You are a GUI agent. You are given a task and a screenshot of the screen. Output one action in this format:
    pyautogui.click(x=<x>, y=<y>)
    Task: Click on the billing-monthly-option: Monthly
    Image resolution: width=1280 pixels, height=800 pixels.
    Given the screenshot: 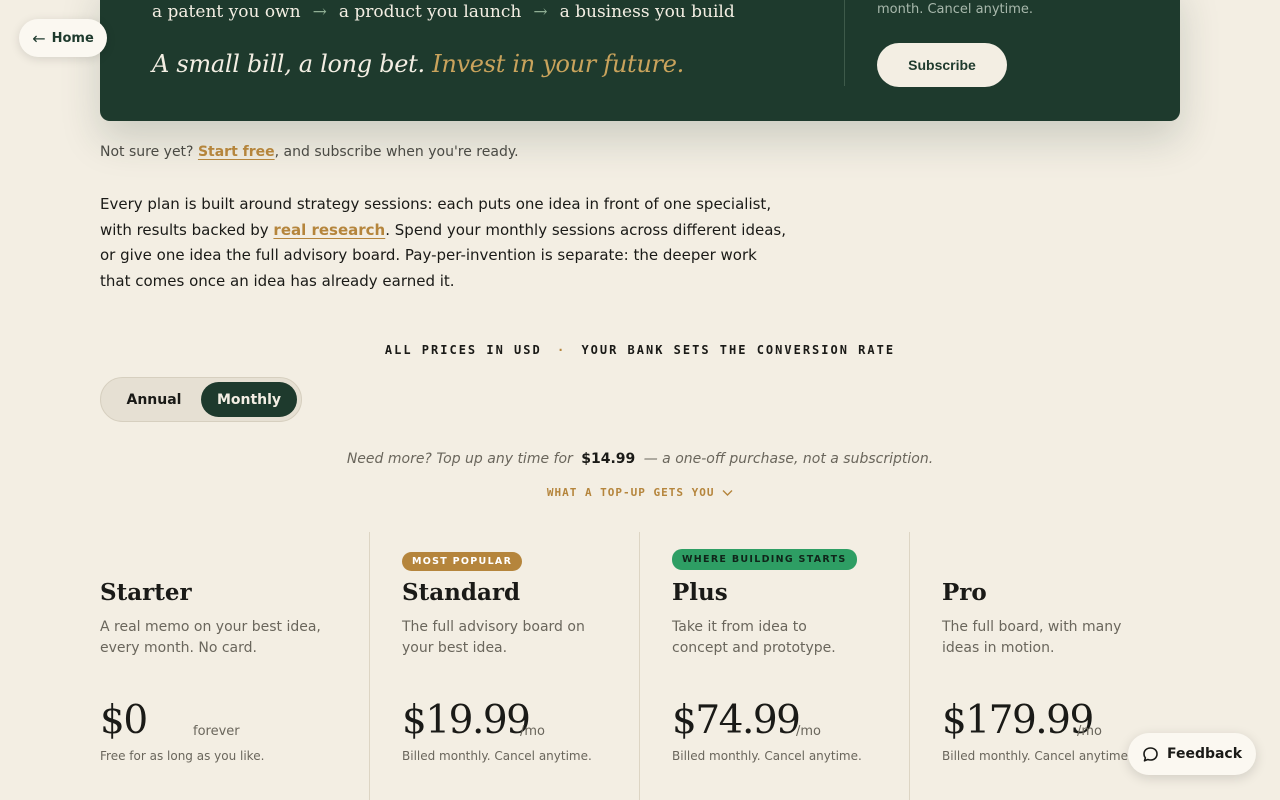 What is the action you would take?
    pyautogui.click(x=249, y=399)
    